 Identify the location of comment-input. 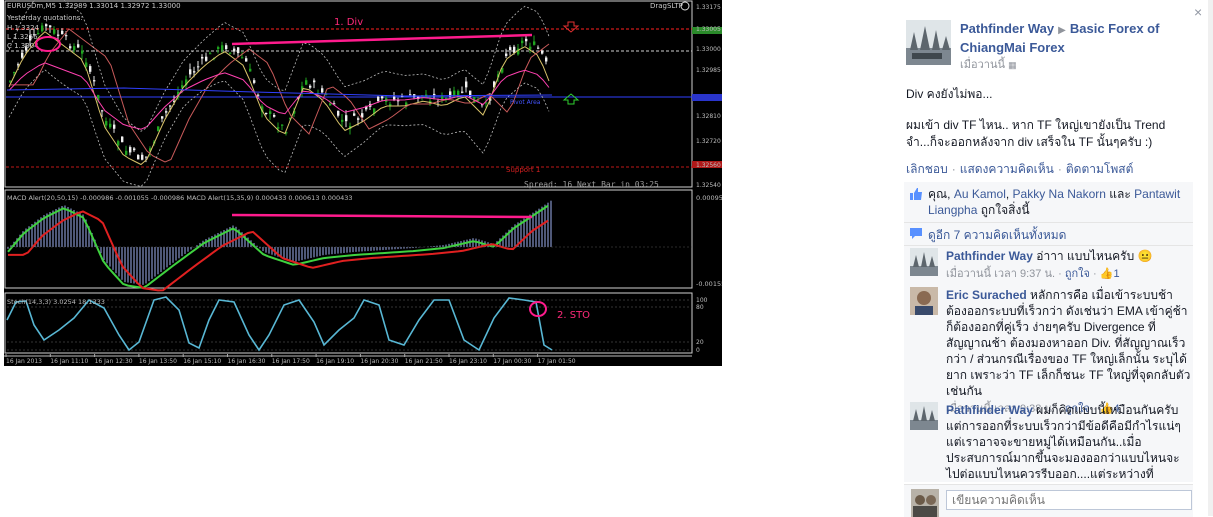
(1069, 500).